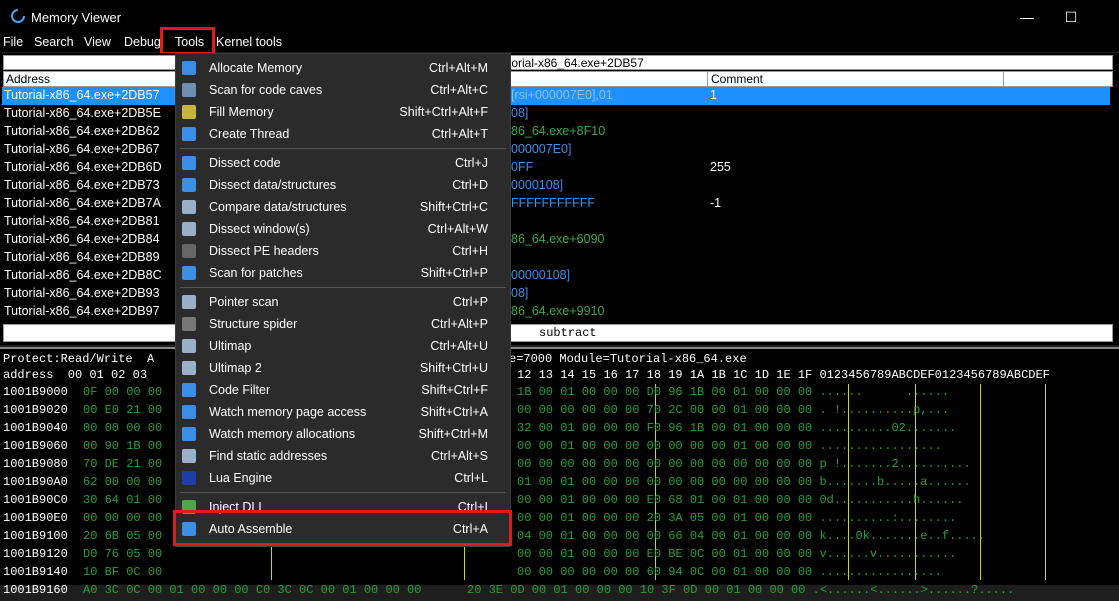 This screenshot has height=601, width=1119. I want to click on hex-bytes-left: 0F 00 00 00, so click(122, 394).